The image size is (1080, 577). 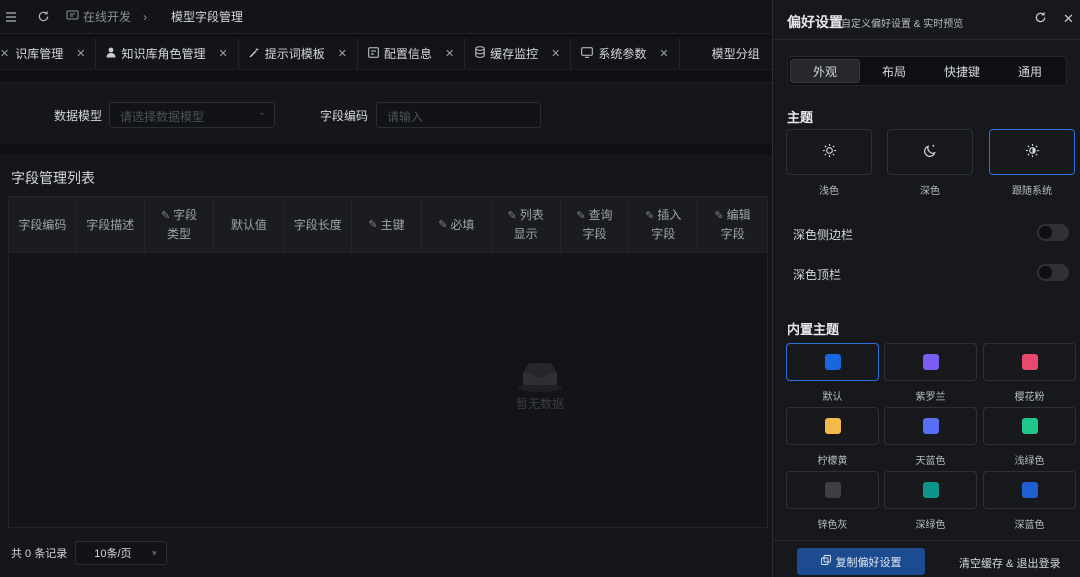 What do you see at coordinates (344, 116) in the screenshot?
I see `code-filter-label: 字段编码` at bounding box center [344, 116].